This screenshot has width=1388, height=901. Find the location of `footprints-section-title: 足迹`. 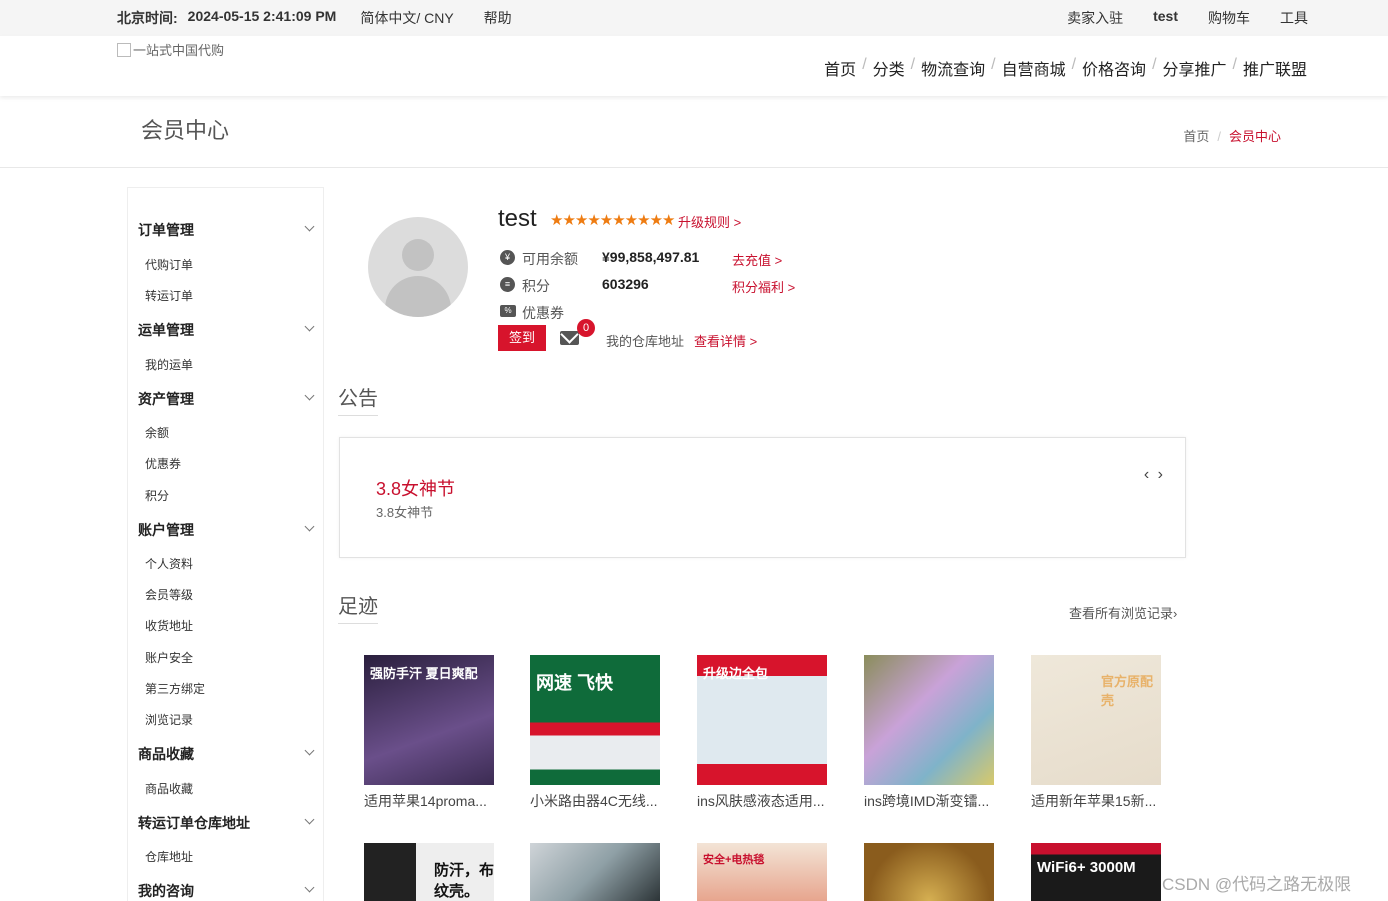

footprints-section-title: 足迹 is located at coordinates (358, 607).